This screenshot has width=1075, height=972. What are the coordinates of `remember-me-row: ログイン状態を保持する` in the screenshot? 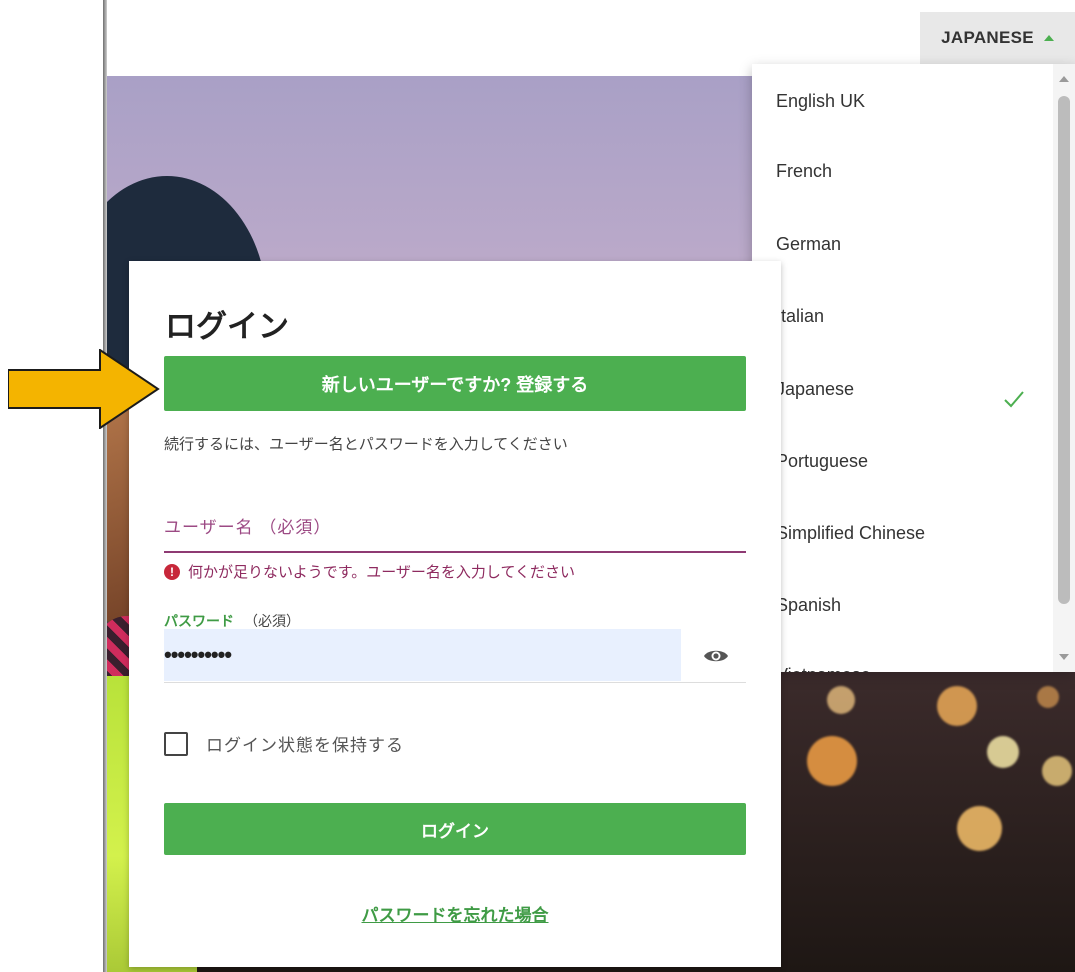 It's located at (284, 743).